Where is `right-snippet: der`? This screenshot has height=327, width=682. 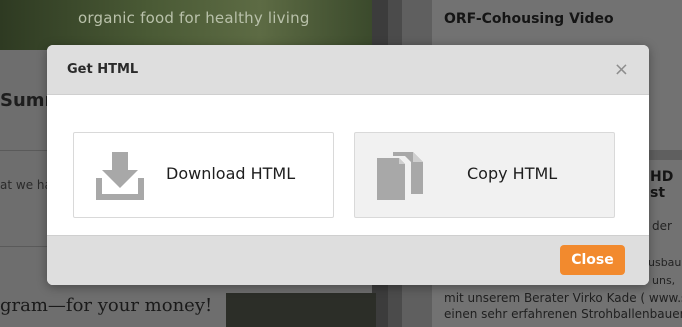
right-snippet: der is located at coordinates (662, 226).